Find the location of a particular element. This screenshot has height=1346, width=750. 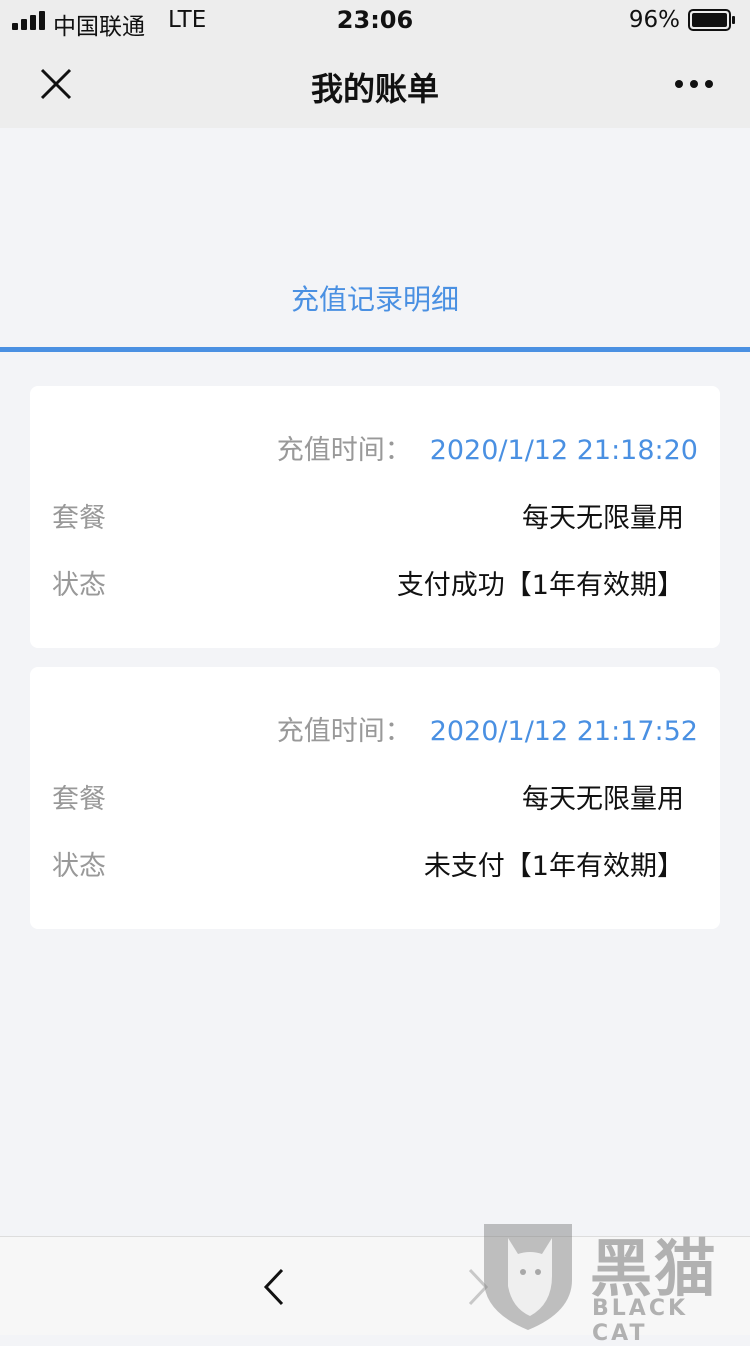

status-bar: 中国联通 LTE 23:06 96% is located at coordinates (375, 21).